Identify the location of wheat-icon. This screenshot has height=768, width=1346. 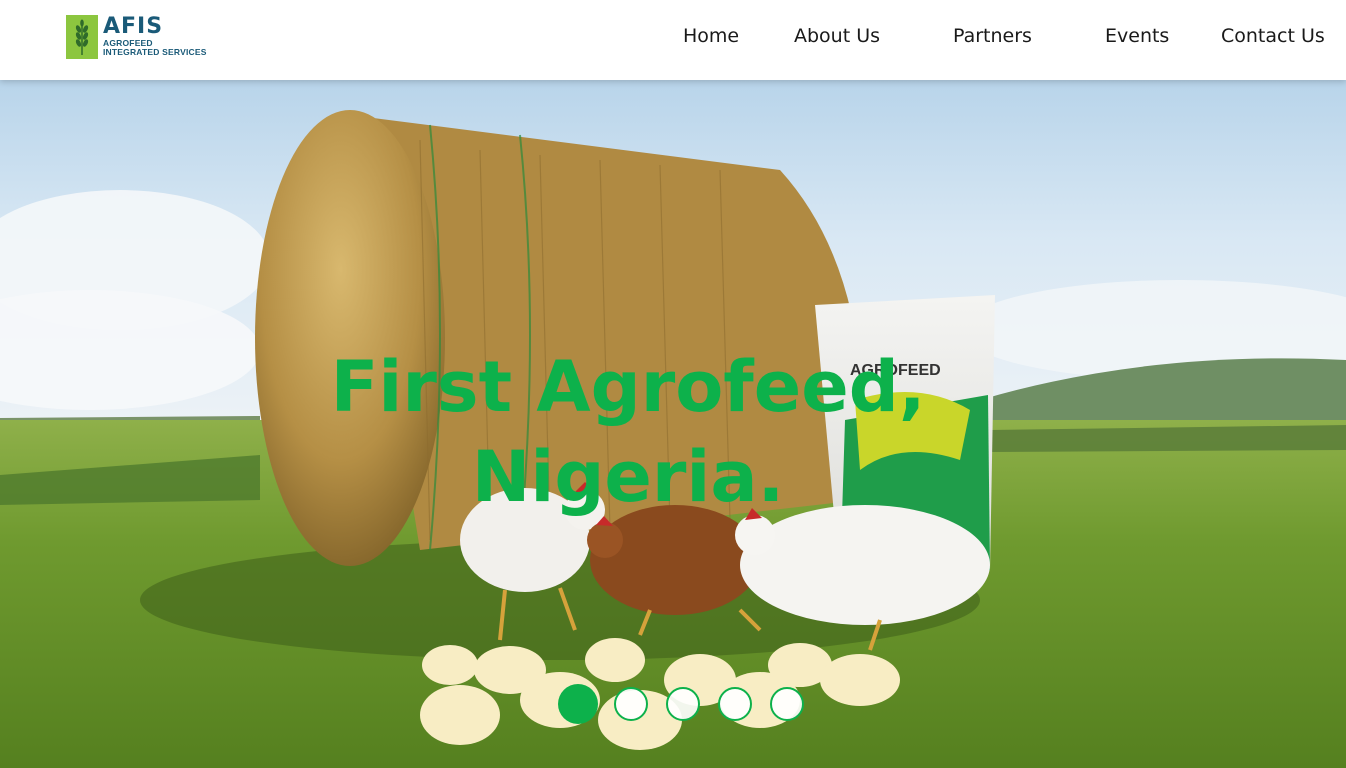
(82, 37).